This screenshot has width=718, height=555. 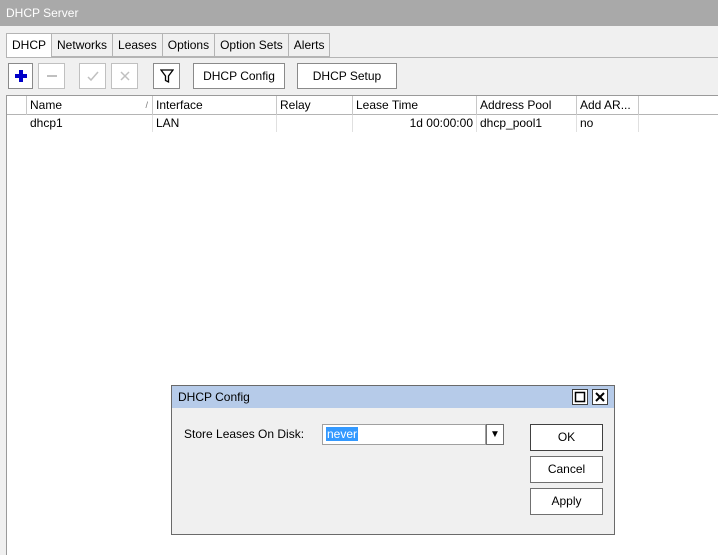 I want to click on enable-button, so click(x=92, y=76).